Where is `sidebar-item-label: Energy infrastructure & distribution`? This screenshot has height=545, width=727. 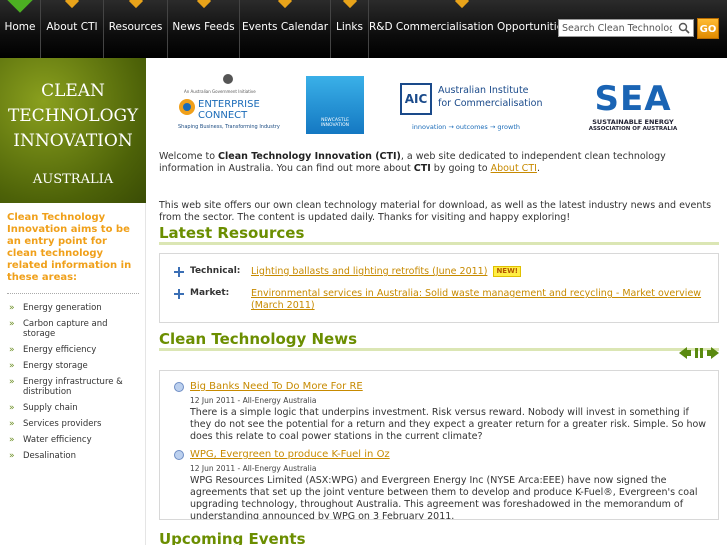 sidebar-item-label: Energy infrastructure & distribution is located at coordinates (73, 387).